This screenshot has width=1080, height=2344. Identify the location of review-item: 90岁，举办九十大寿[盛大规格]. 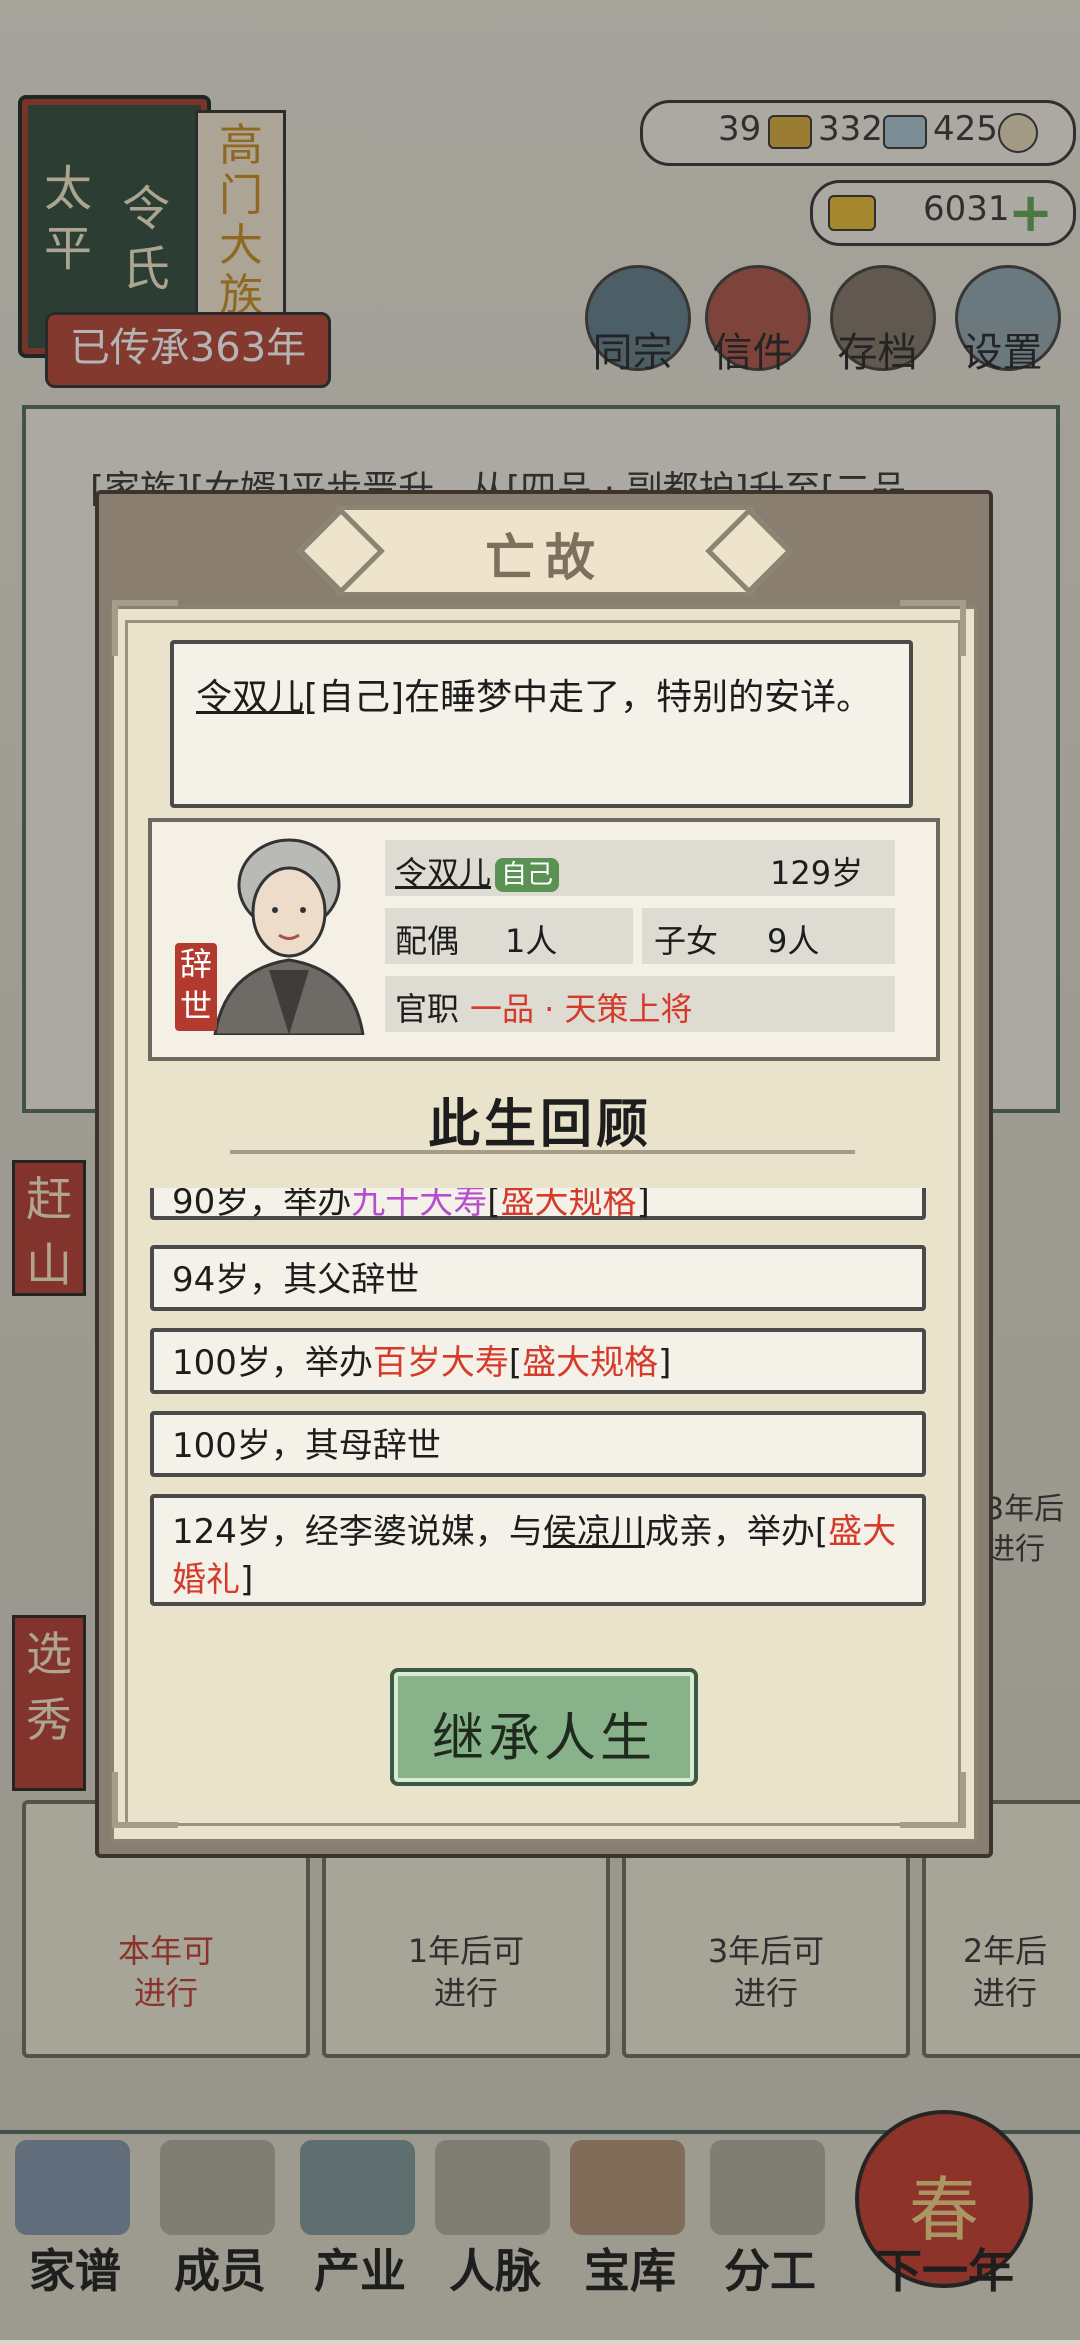
(538, 1205).